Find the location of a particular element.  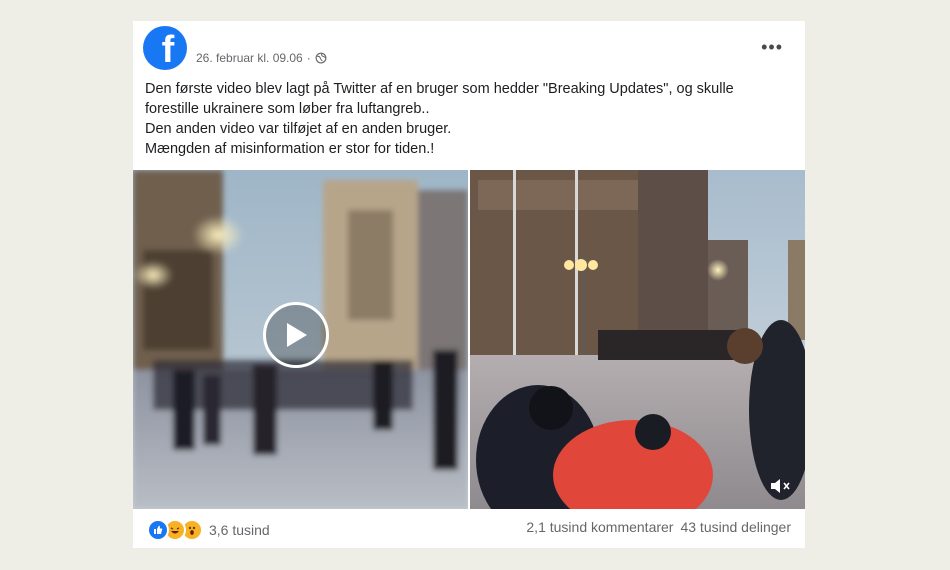

volume-mute-icon is located at coordinates (781, 486).